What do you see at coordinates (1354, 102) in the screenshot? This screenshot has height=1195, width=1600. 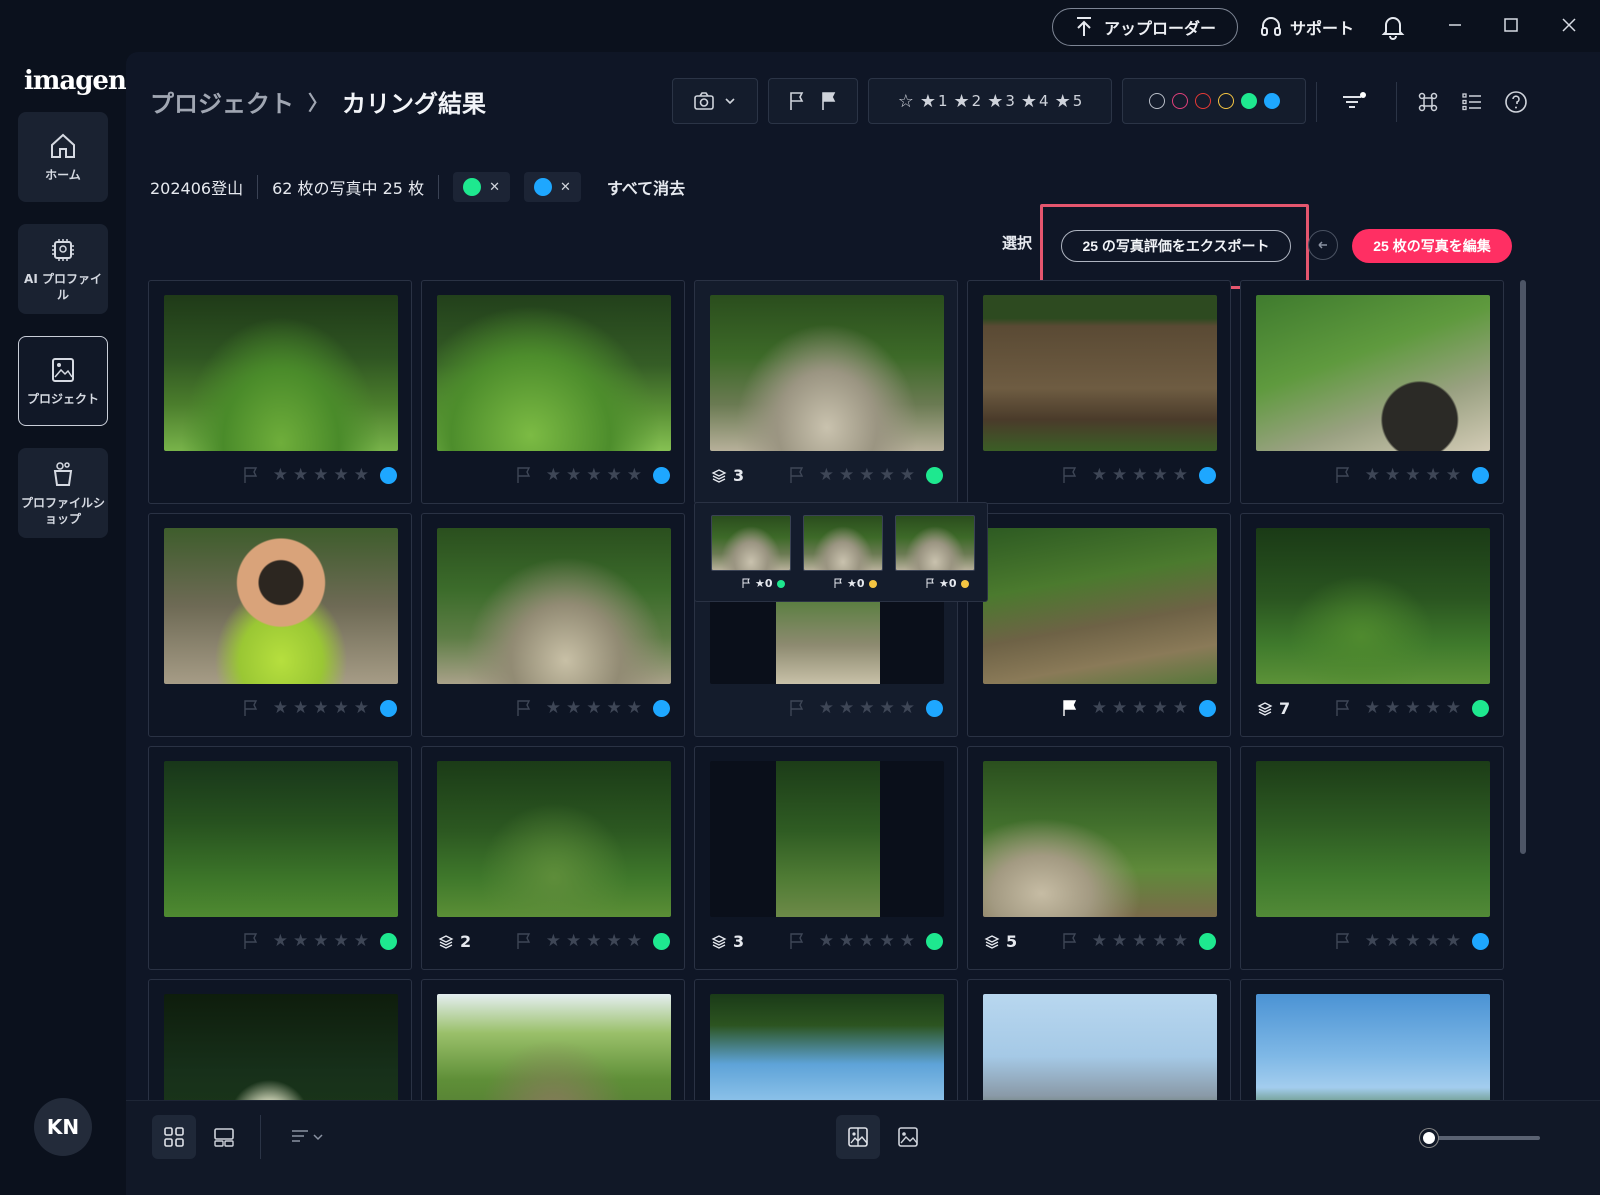 I see `sort-filter-button` at bounding box center [1354, 102].